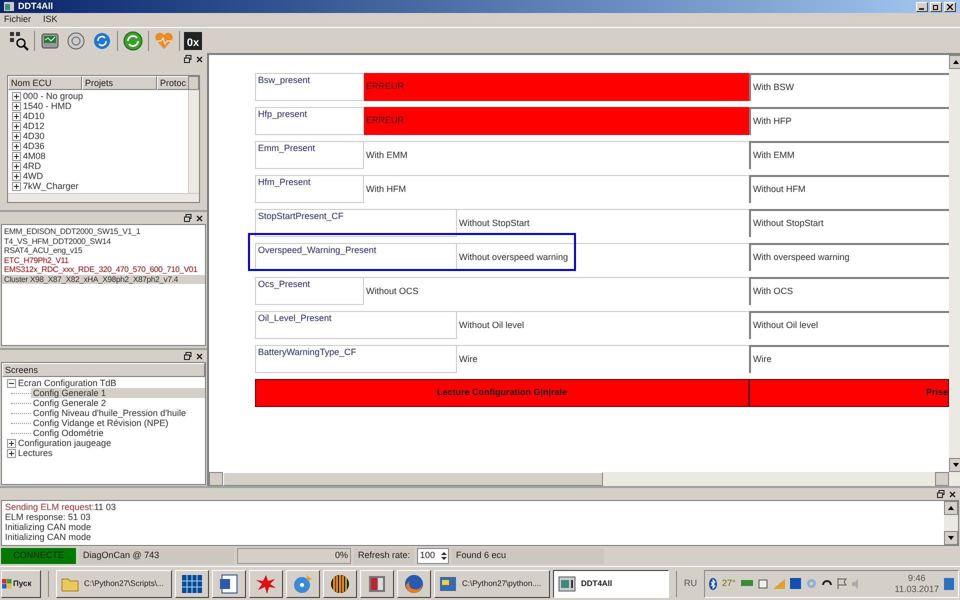  Describe the element at coordinates (603, 359) in the screenshot. I see `parameter-value: Wire` at that location.